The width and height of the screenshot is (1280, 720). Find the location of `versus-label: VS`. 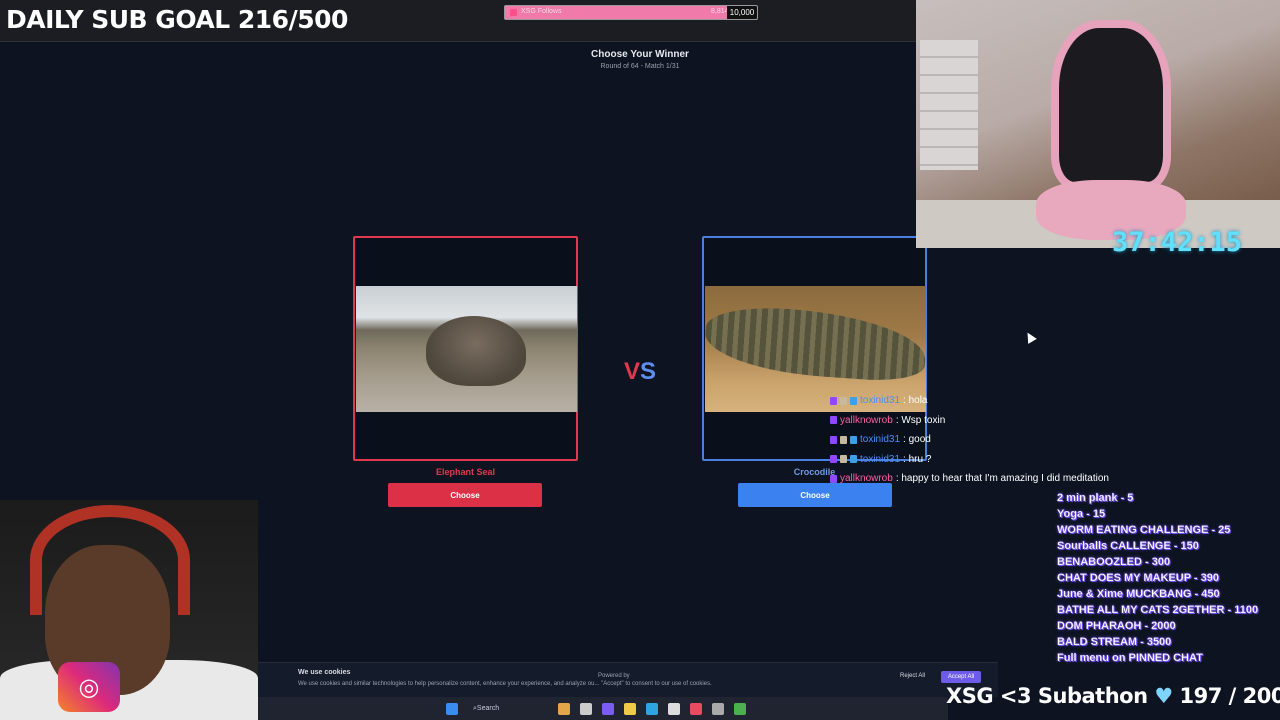

versus-label: VS is located at coordinates (640, 372).